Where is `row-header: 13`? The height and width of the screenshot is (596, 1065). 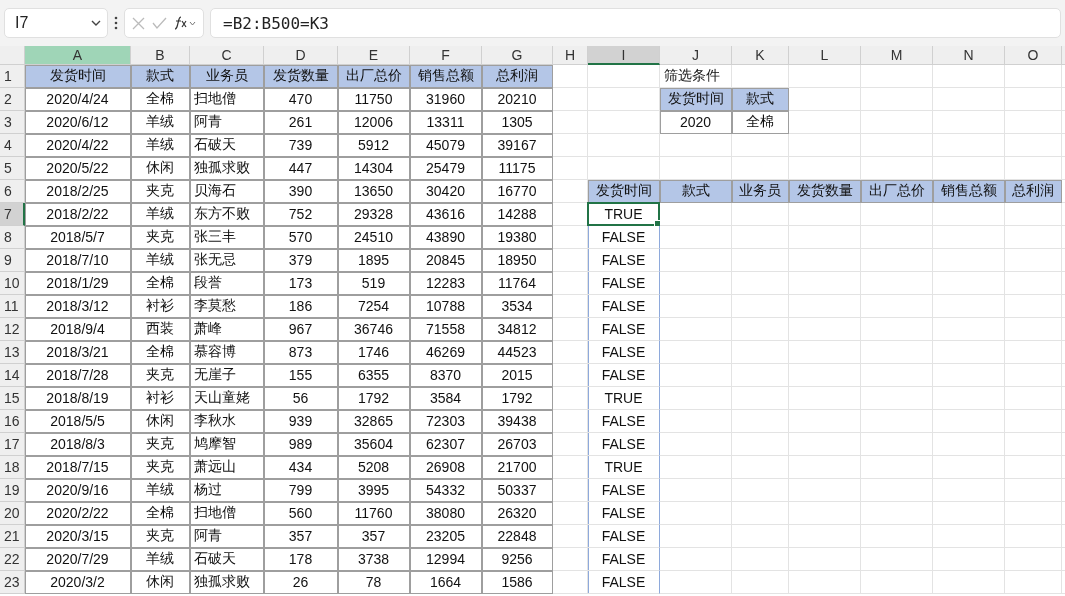 row-header: 13 is located at coordinates (12, 352).